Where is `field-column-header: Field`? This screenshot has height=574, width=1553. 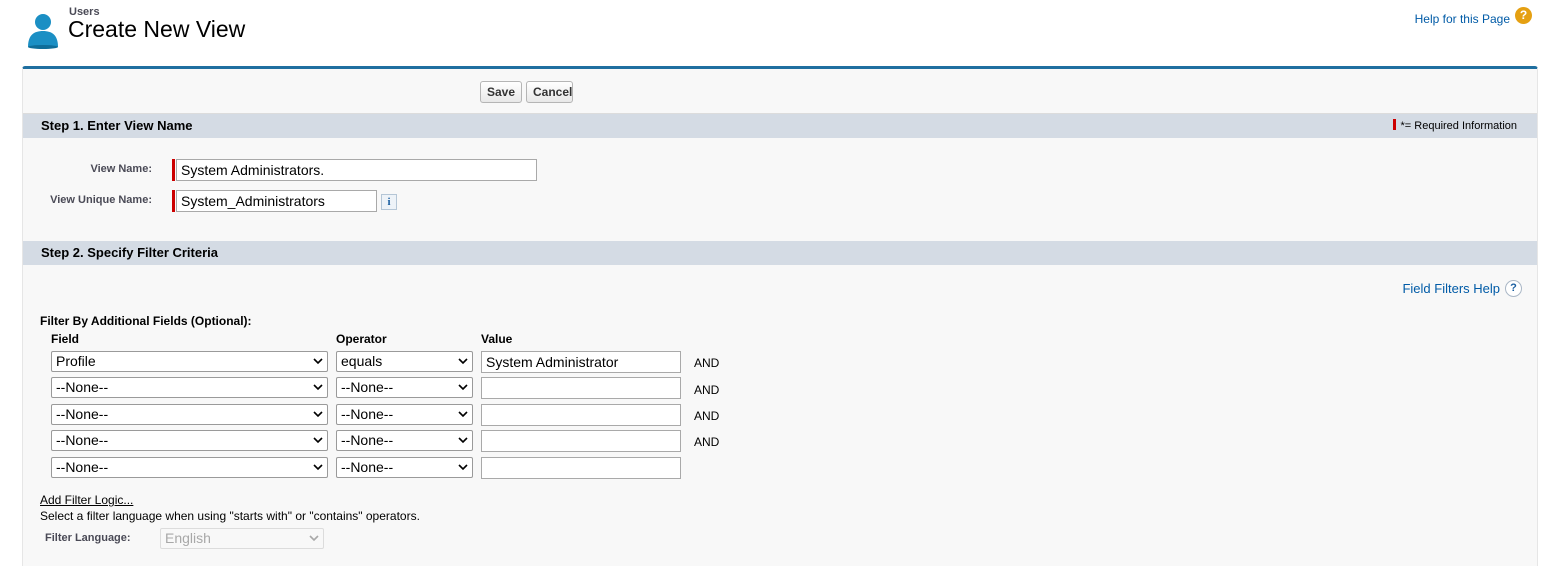 field-column-header: Field is located at coordinates (65, 339).